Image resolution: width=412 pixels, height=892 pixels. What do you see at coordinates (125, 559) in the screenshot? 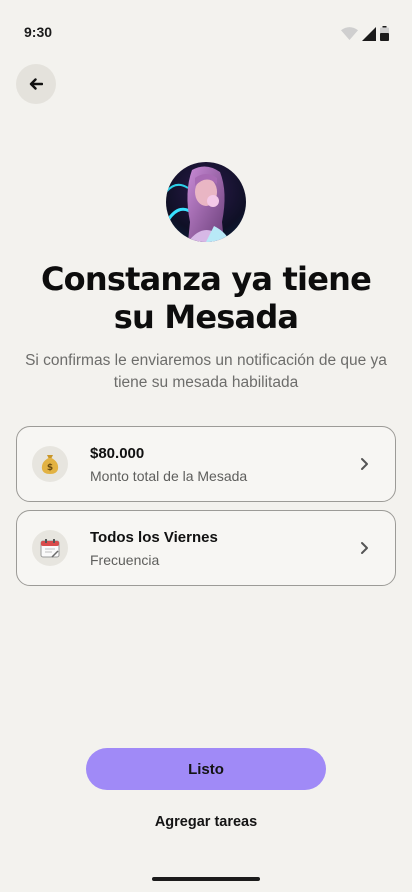
I see `frequency-label: Frecuencia` at bounding box center [125, 559].